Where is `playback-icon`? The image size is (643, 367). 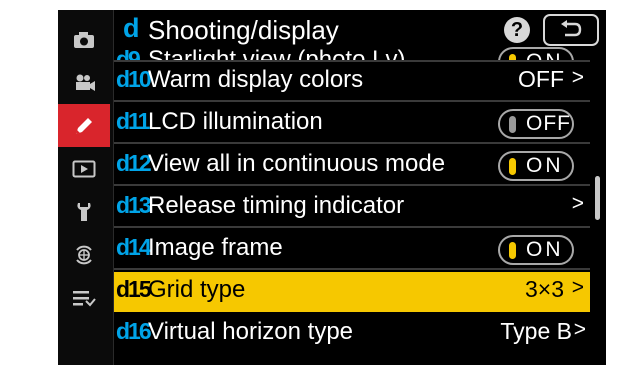
playback-icon is located at coordinates (84, 168).